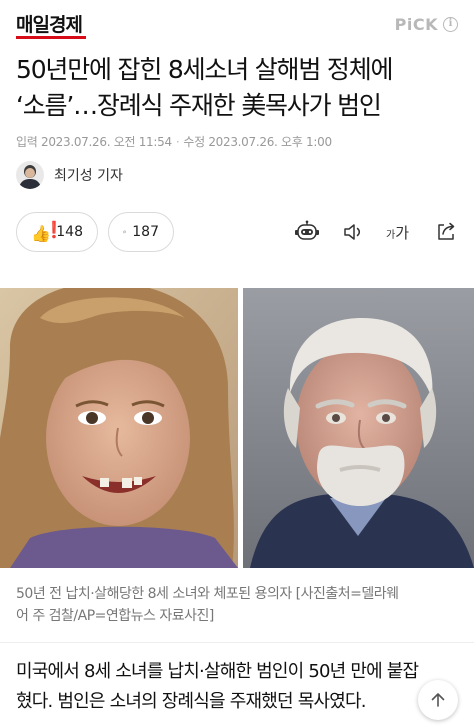 The height and width of the screenshot is (726, 474). I want to click on font-size-small: 가, so click(391, 235).